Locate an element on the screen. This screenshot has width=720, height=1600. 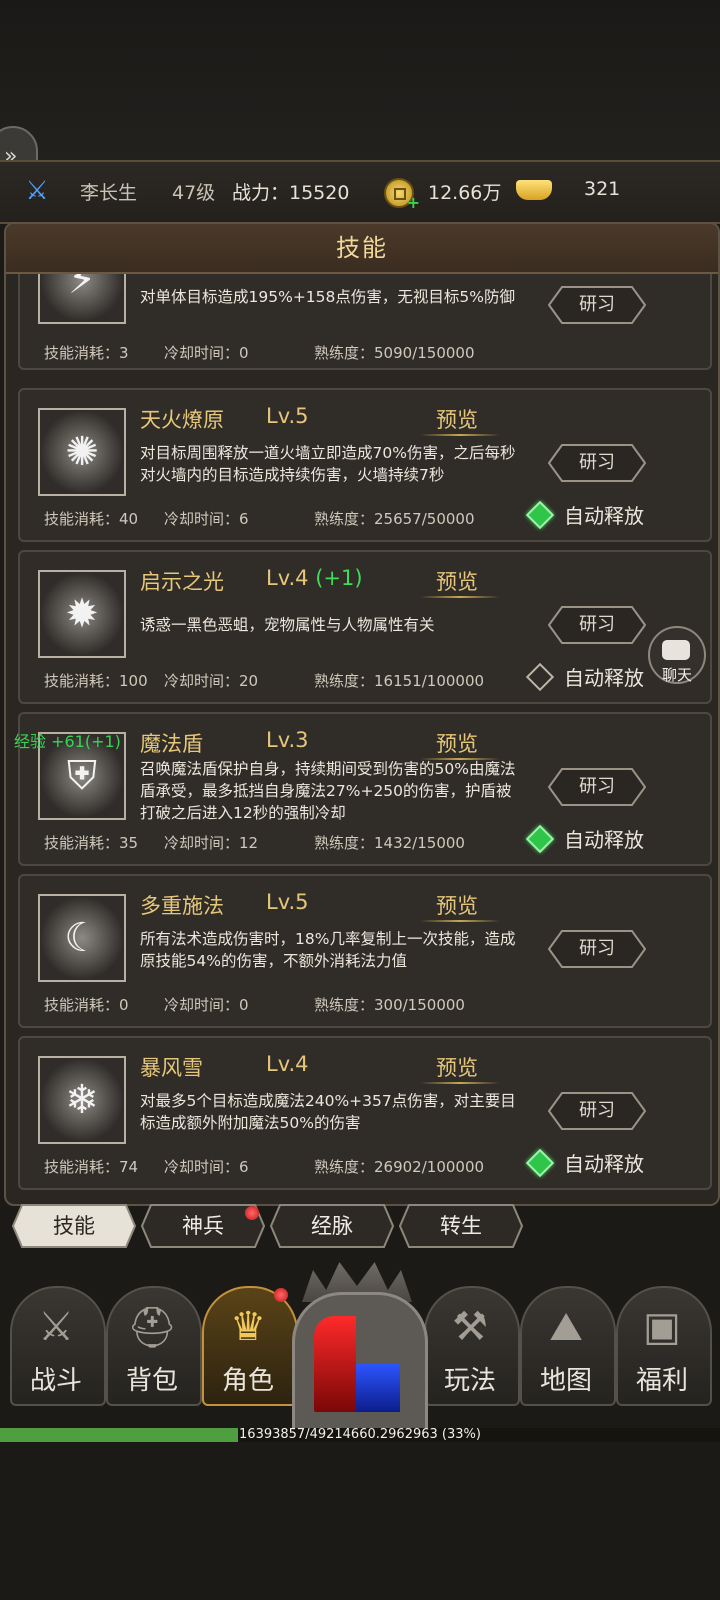
skill-level-value: Lv.4 is located at coordinates (287, 578).